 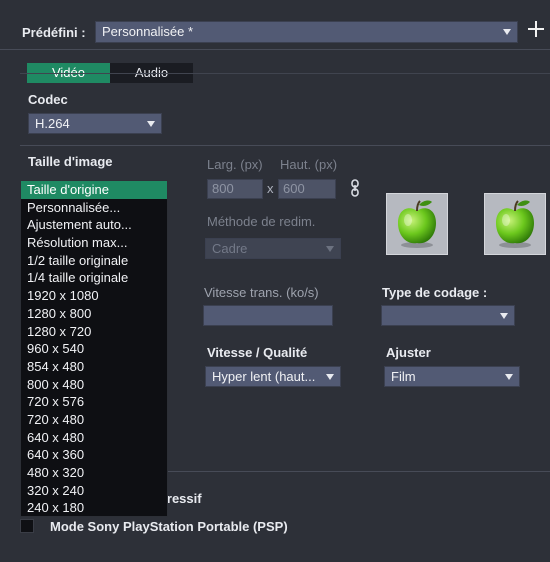 I want to click on list-item: 720 x 480, so click(x=94, y=420).